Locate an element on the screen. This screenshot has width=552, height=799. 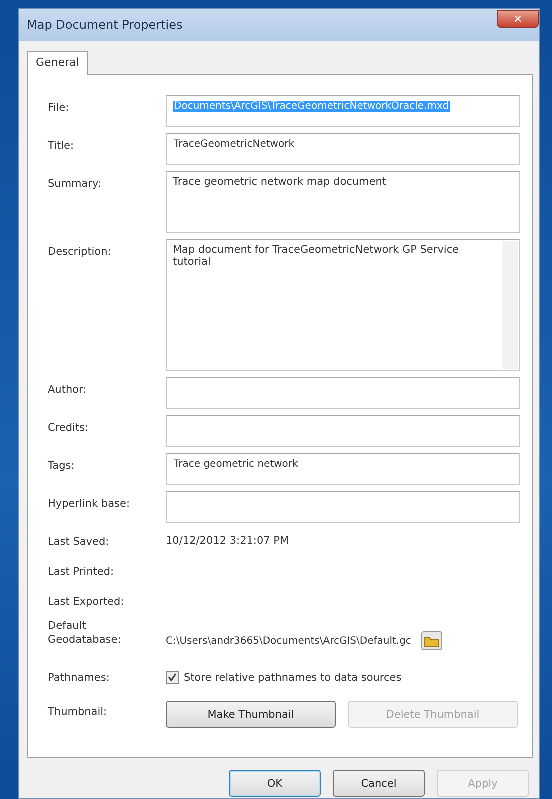
checkbox-label: Store relative pathnames to data sources is located at coordinates (293, 678).